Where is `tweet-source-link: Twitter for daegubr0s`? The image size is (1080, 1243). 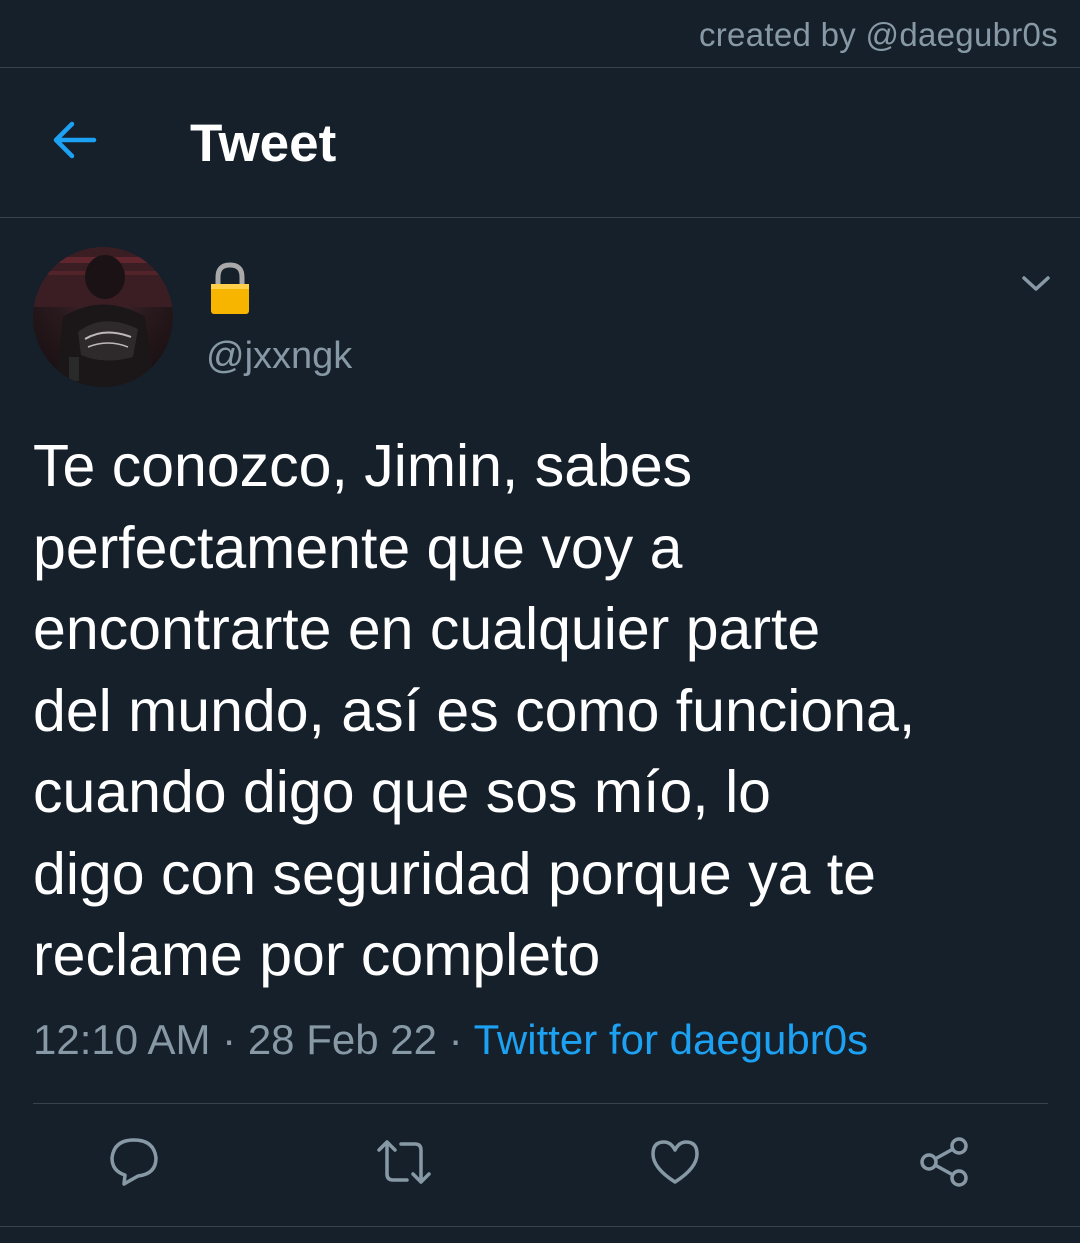 tweet-source-link: Twitter for daegubr0s is located at coordinates (671, 1039).